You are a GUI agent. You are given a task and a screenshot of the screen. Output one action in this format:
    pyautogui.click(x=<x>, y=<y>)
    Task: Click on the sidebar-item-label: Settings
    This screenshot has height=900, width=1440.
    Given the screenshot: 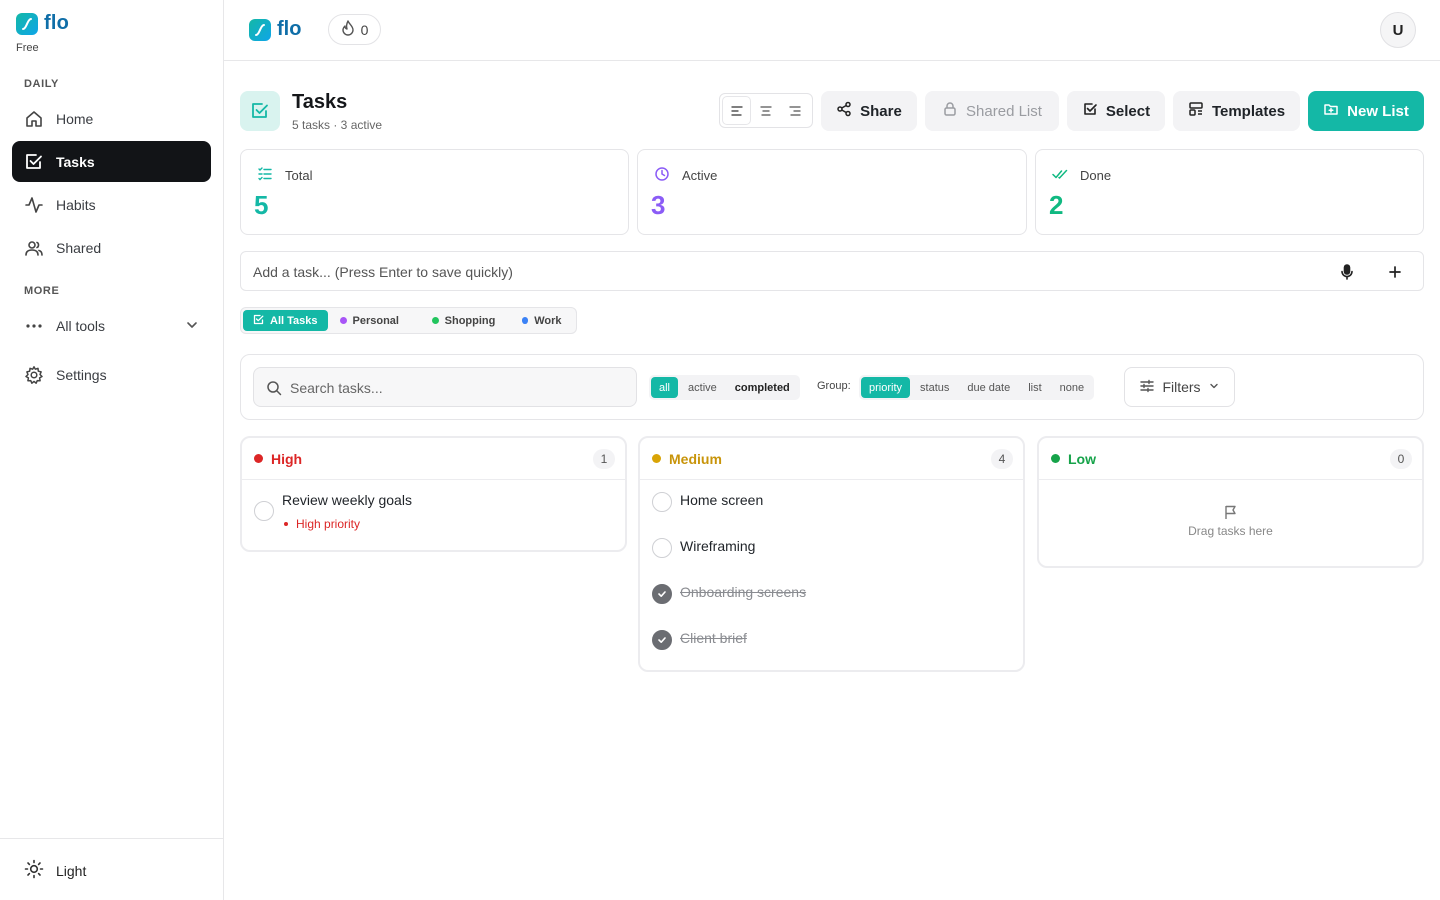 What is the action you would take?
    pyautogui.click(x=81, y=374)
    